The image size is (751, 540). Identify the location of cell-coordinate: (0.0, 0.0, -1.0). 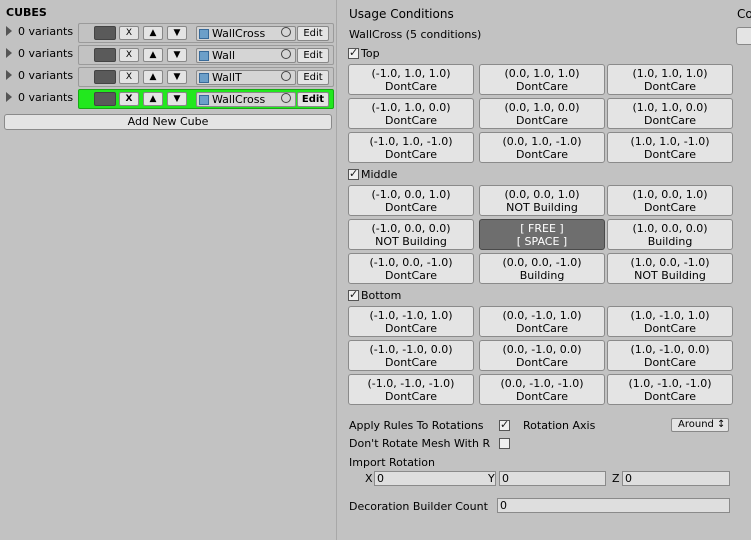
(542, 262).